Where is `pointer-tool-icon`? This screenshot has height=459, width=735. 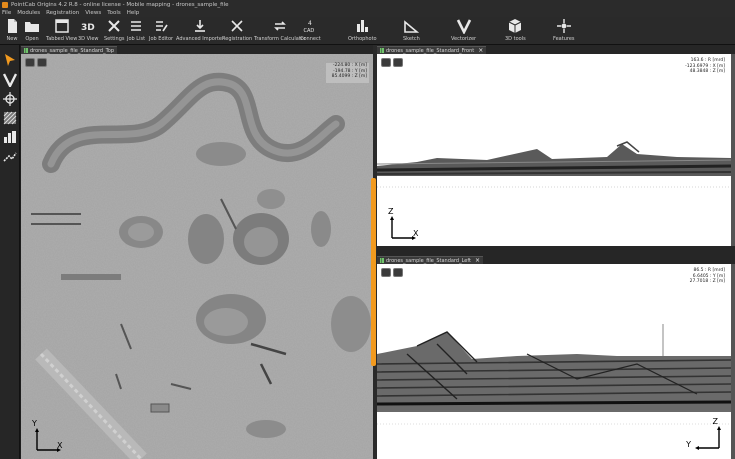 pointer-tool-icon is located at coordinates (10, 60).